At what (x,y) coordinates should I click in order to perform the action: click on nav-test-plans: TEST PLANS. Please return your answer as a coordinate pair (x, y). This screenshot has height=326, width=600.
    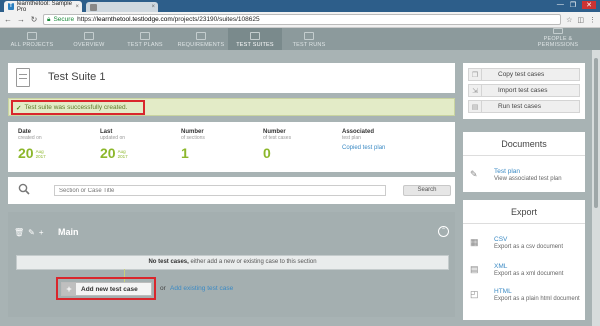
    Looking at the image, I should click on (145, 39).